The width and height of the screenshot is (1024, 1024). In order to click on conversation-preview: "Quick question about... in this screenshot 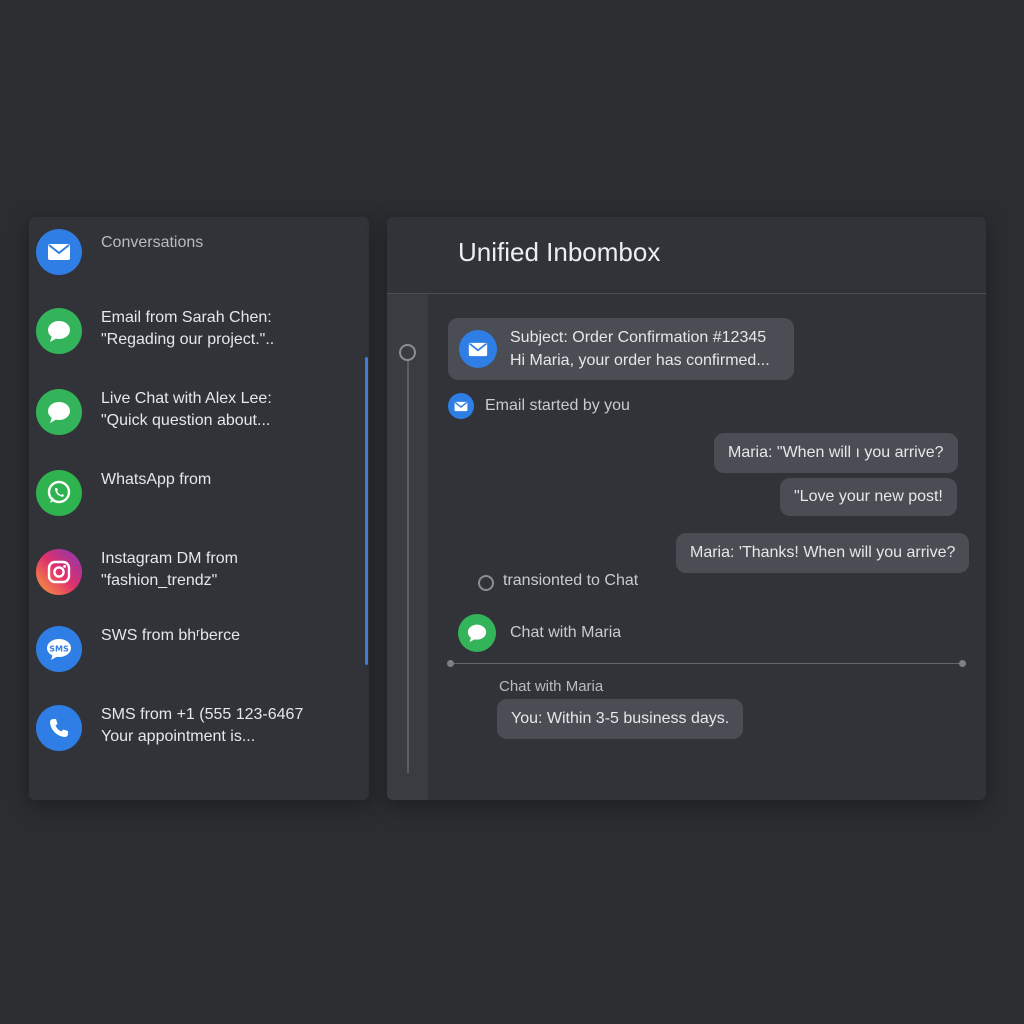, I will do `click(186, 420)`.